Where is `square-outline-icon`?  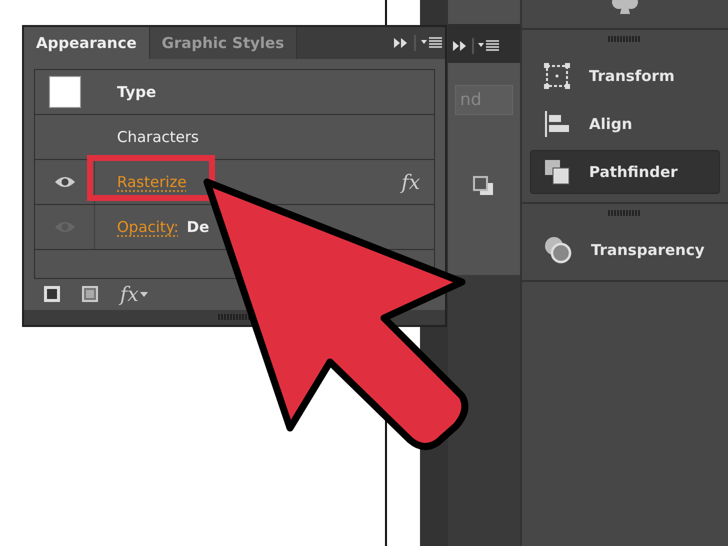
square-outline-icon is located at coordinates (52, 294).